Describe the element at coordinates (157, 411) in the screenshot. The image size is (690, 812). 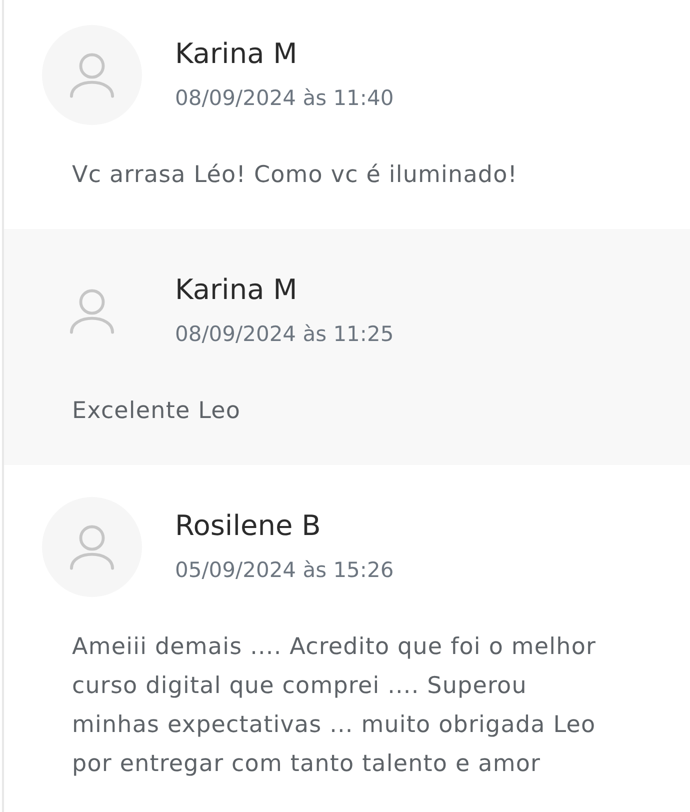
I see `comment-text: Excelente Leo` at that location.